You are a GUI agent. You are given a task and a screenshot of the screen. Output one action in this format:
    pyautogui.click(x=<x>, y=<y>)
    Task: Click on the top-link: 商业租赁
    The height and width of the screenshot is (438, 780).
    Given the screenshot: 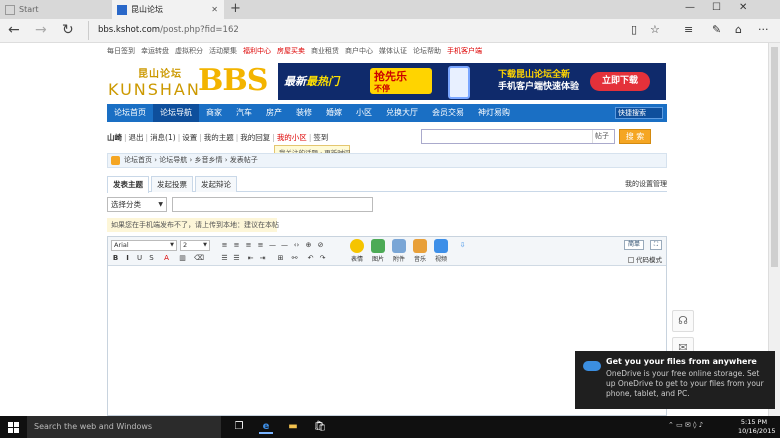 What is the action you would take?
    pyautogui.click(x=325, y=51)
    